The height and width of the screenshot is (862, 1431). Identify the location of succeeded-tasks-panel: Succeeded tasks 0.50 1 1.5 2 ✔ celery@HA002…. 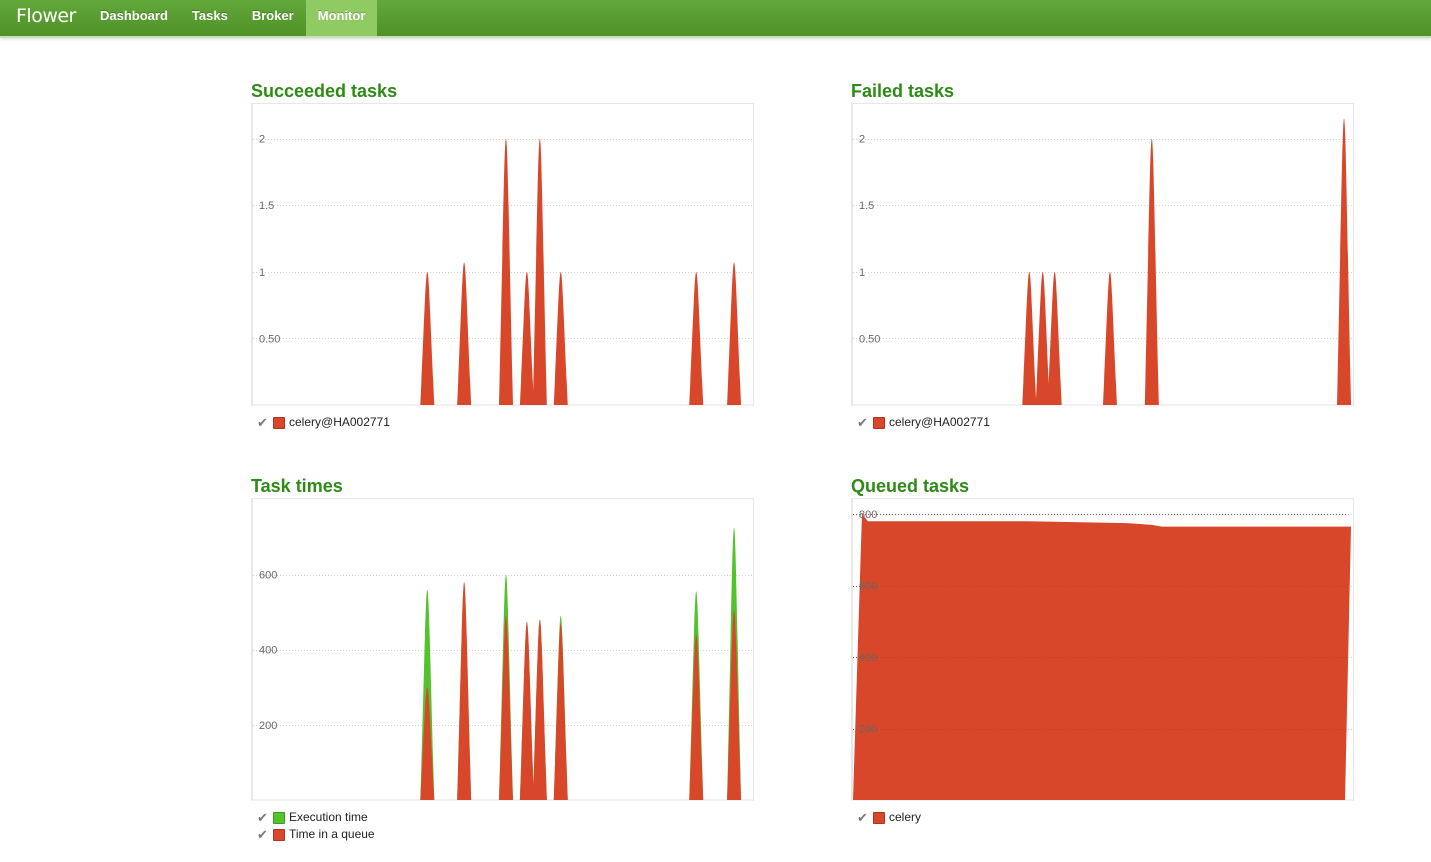
(502, 255).